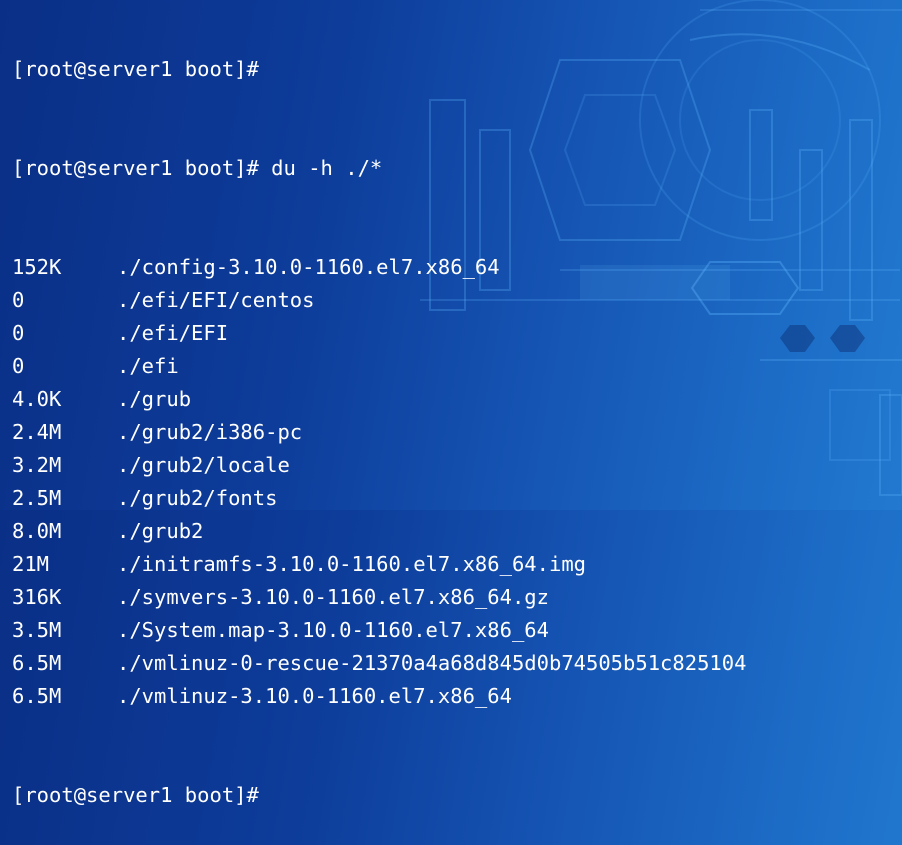 The height and width of the screenshot is (845, 902). I want to click on file-path: ./vmlinuz-3.10.0-1160.el7.x86_64, so click(314, 696).